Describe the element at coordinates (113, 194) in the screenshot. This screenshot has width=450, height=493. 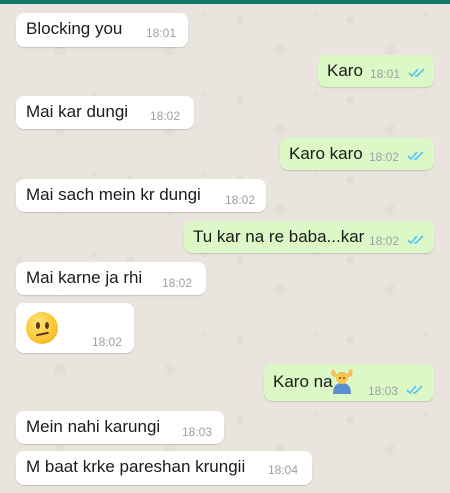
I see `message-text: Mai sach mein kr dungi` at that location.